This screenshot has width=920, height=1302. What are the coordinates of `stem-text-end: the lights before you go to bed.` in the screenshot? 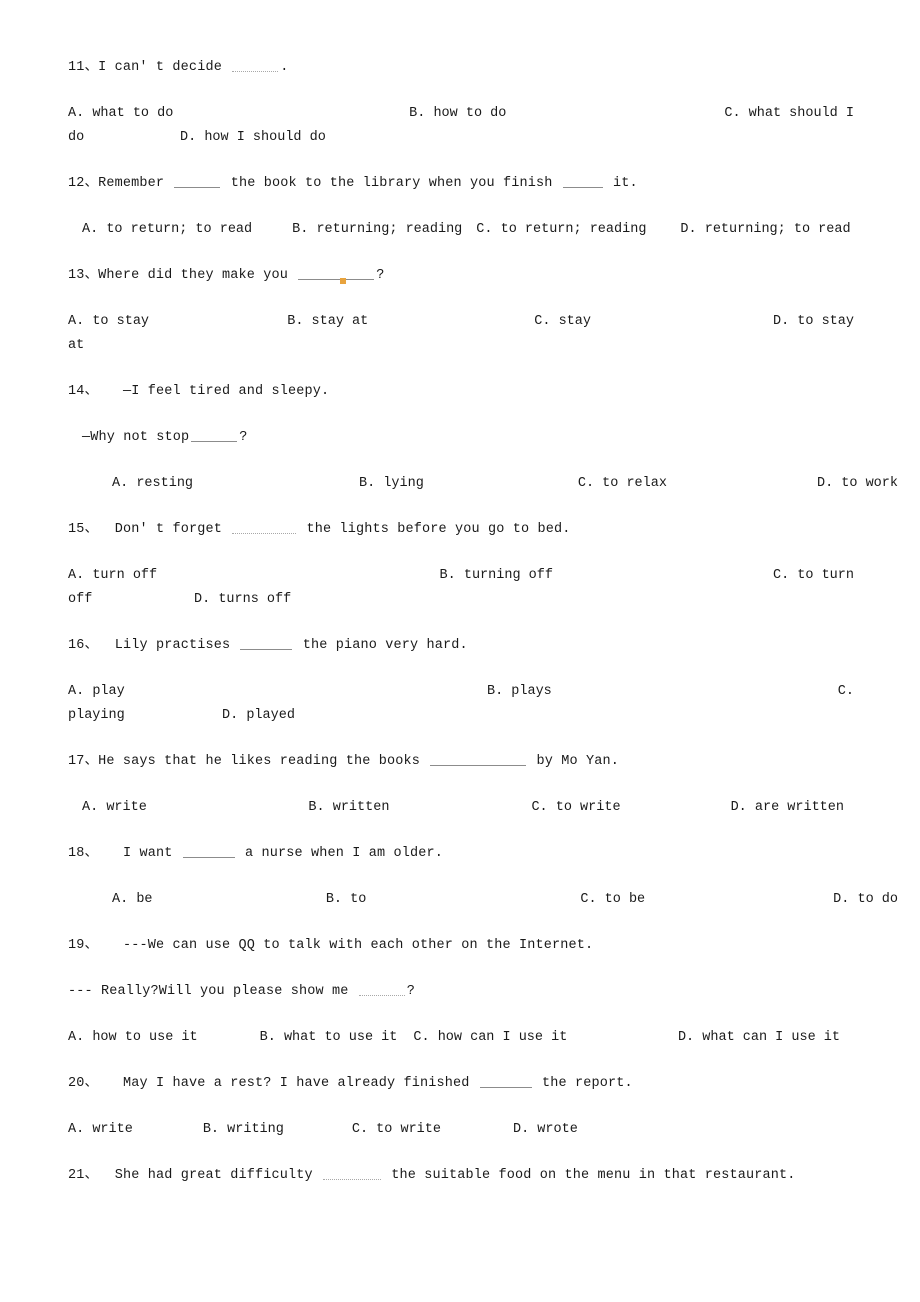 It's located at (434, 529).